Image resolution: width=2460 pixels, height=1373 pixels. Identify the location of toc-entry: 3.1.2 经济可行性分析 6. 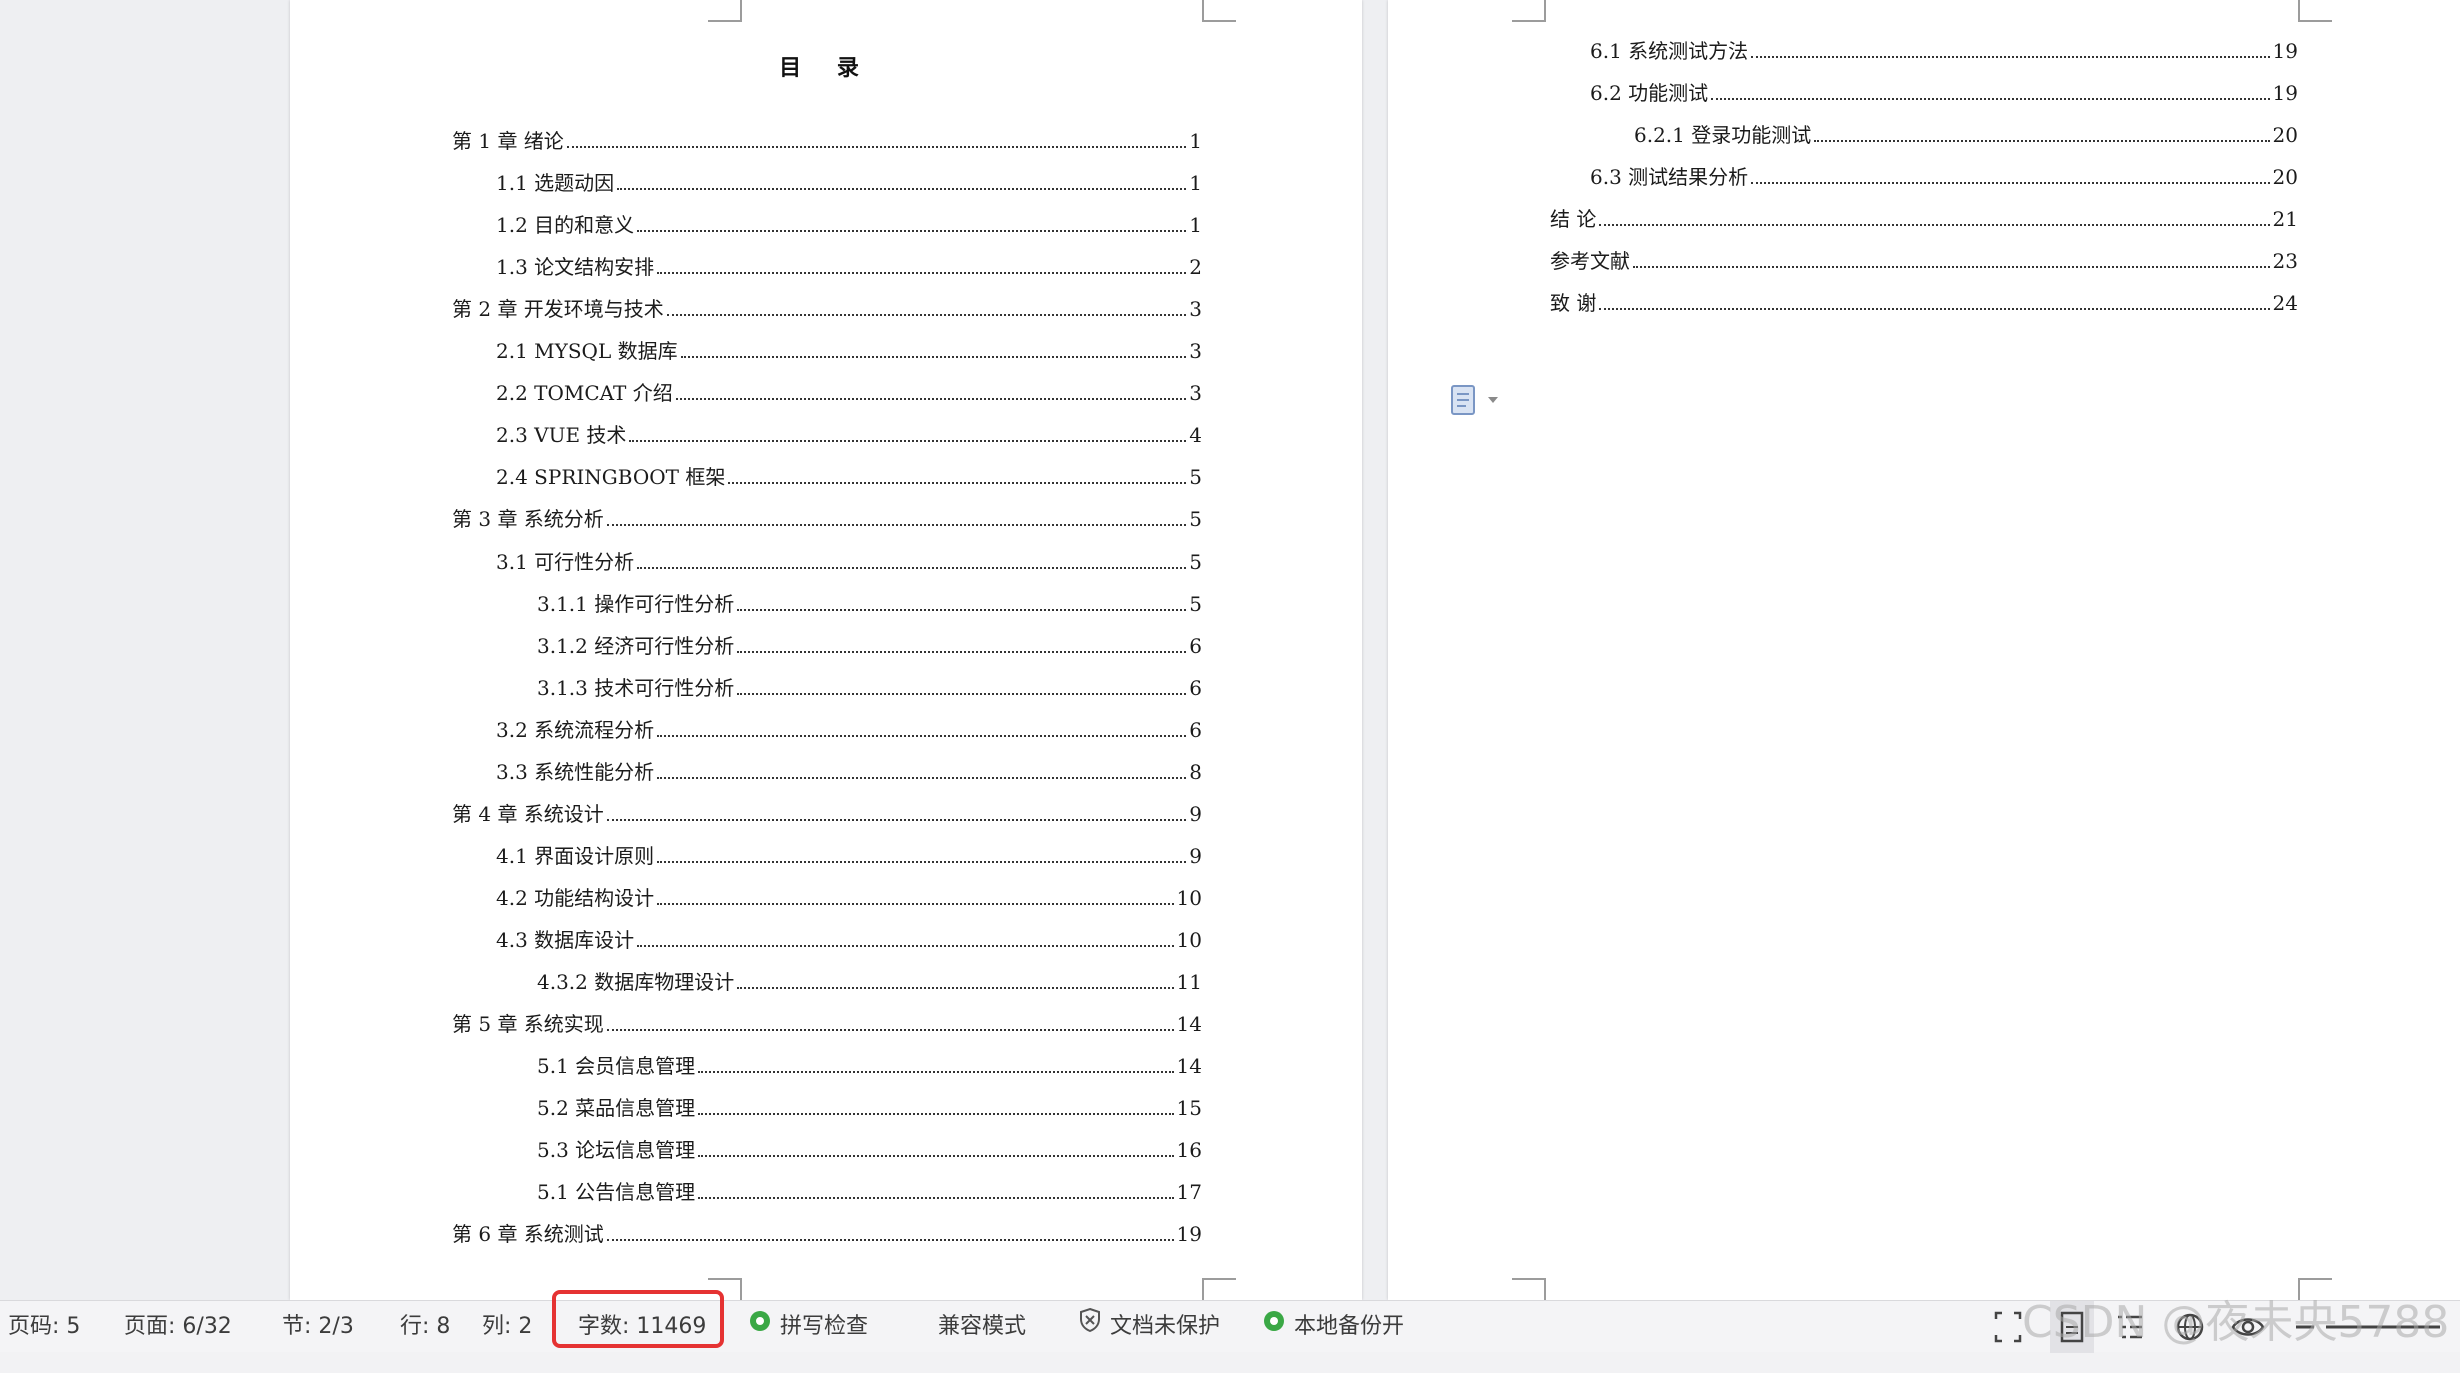
(869, 646).